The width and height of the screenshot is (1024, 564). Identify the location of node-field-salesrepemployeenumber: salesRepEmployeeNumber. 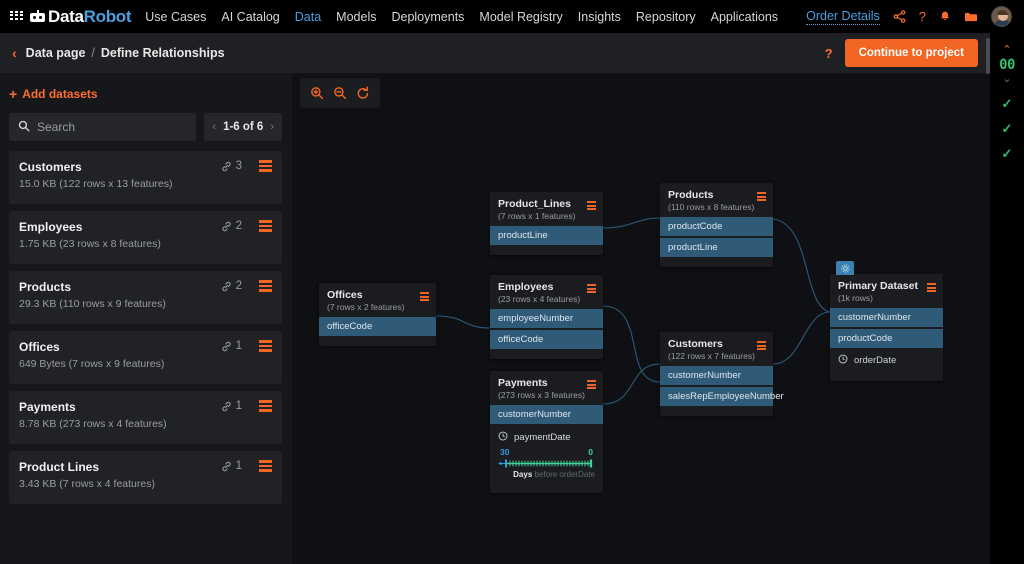
(722, 397).